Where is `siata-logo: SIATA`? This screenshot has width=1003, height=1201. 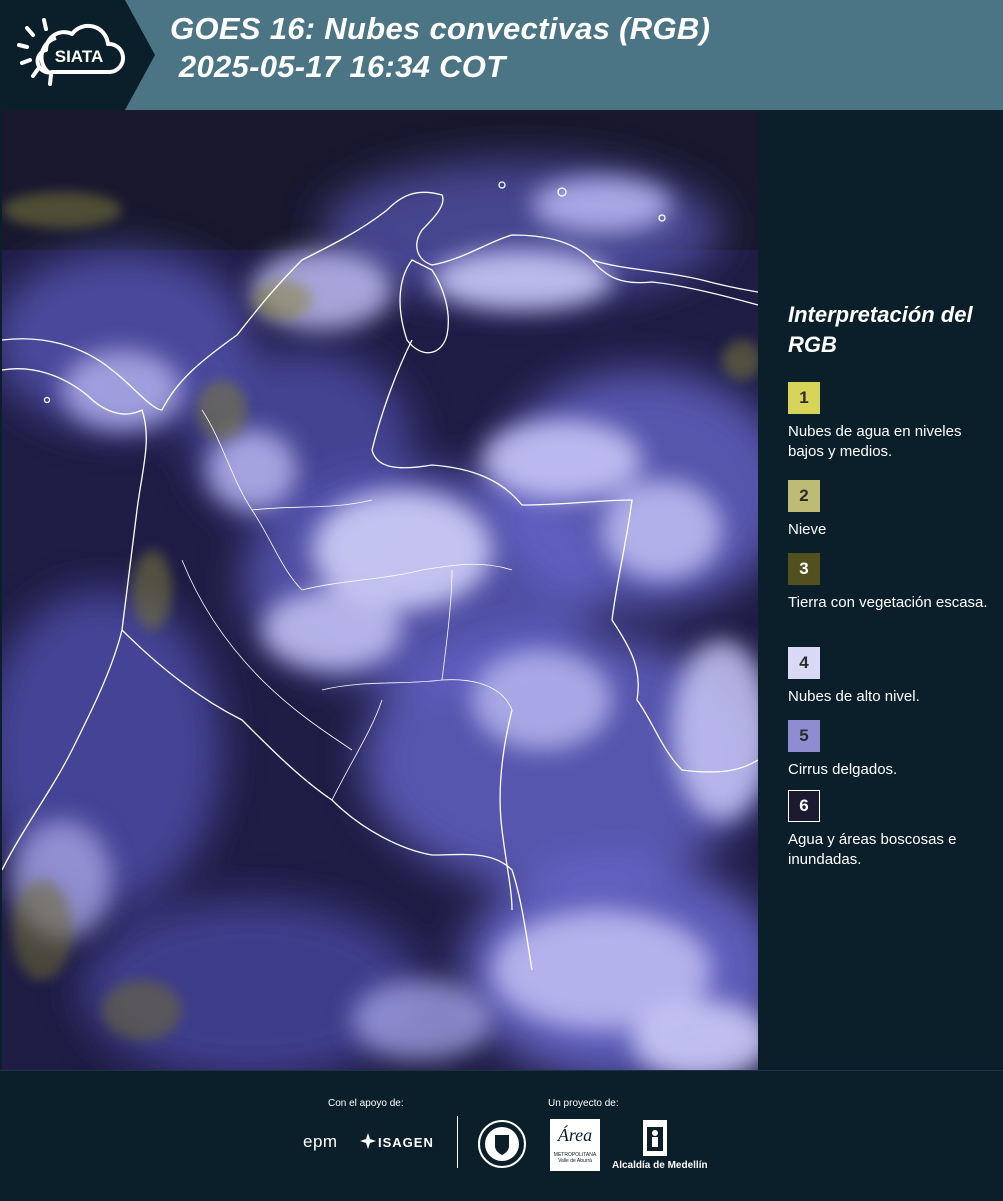
siata-logo: SIATA is located at coordinates (80, 55).